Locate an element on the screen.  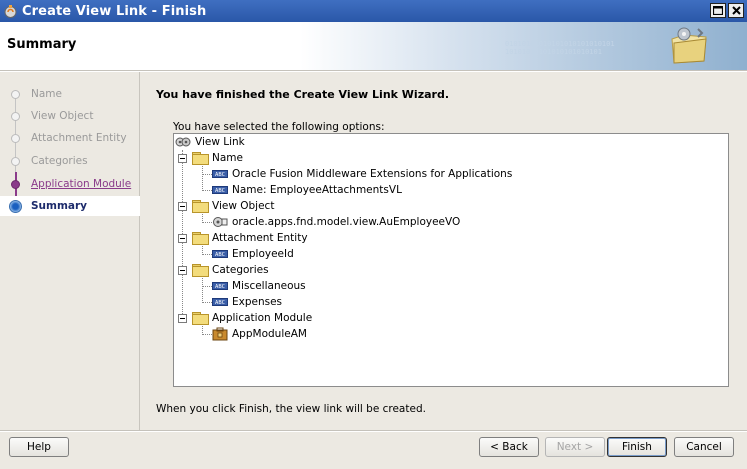
tree-item: ABC Expenses is located at coordinates (247, 302).